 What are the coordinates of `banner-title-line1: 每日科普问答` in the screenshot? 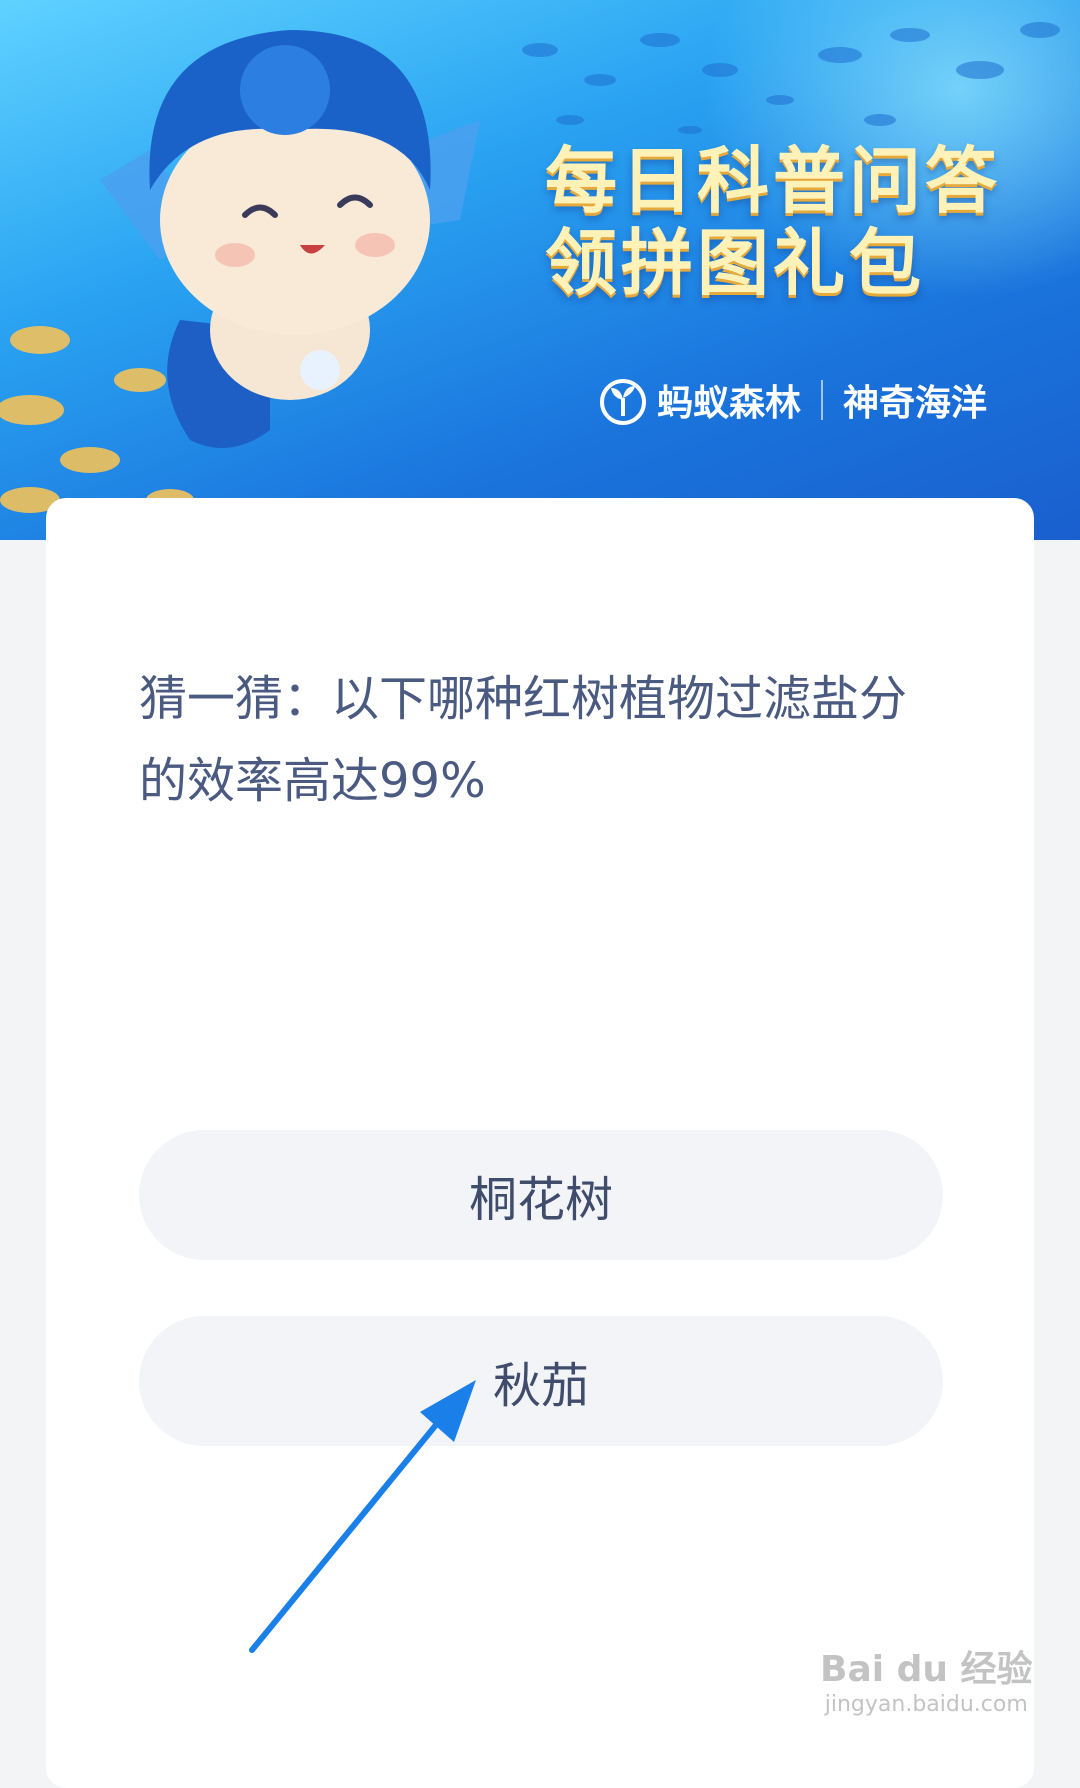 It's located at (773, 181).